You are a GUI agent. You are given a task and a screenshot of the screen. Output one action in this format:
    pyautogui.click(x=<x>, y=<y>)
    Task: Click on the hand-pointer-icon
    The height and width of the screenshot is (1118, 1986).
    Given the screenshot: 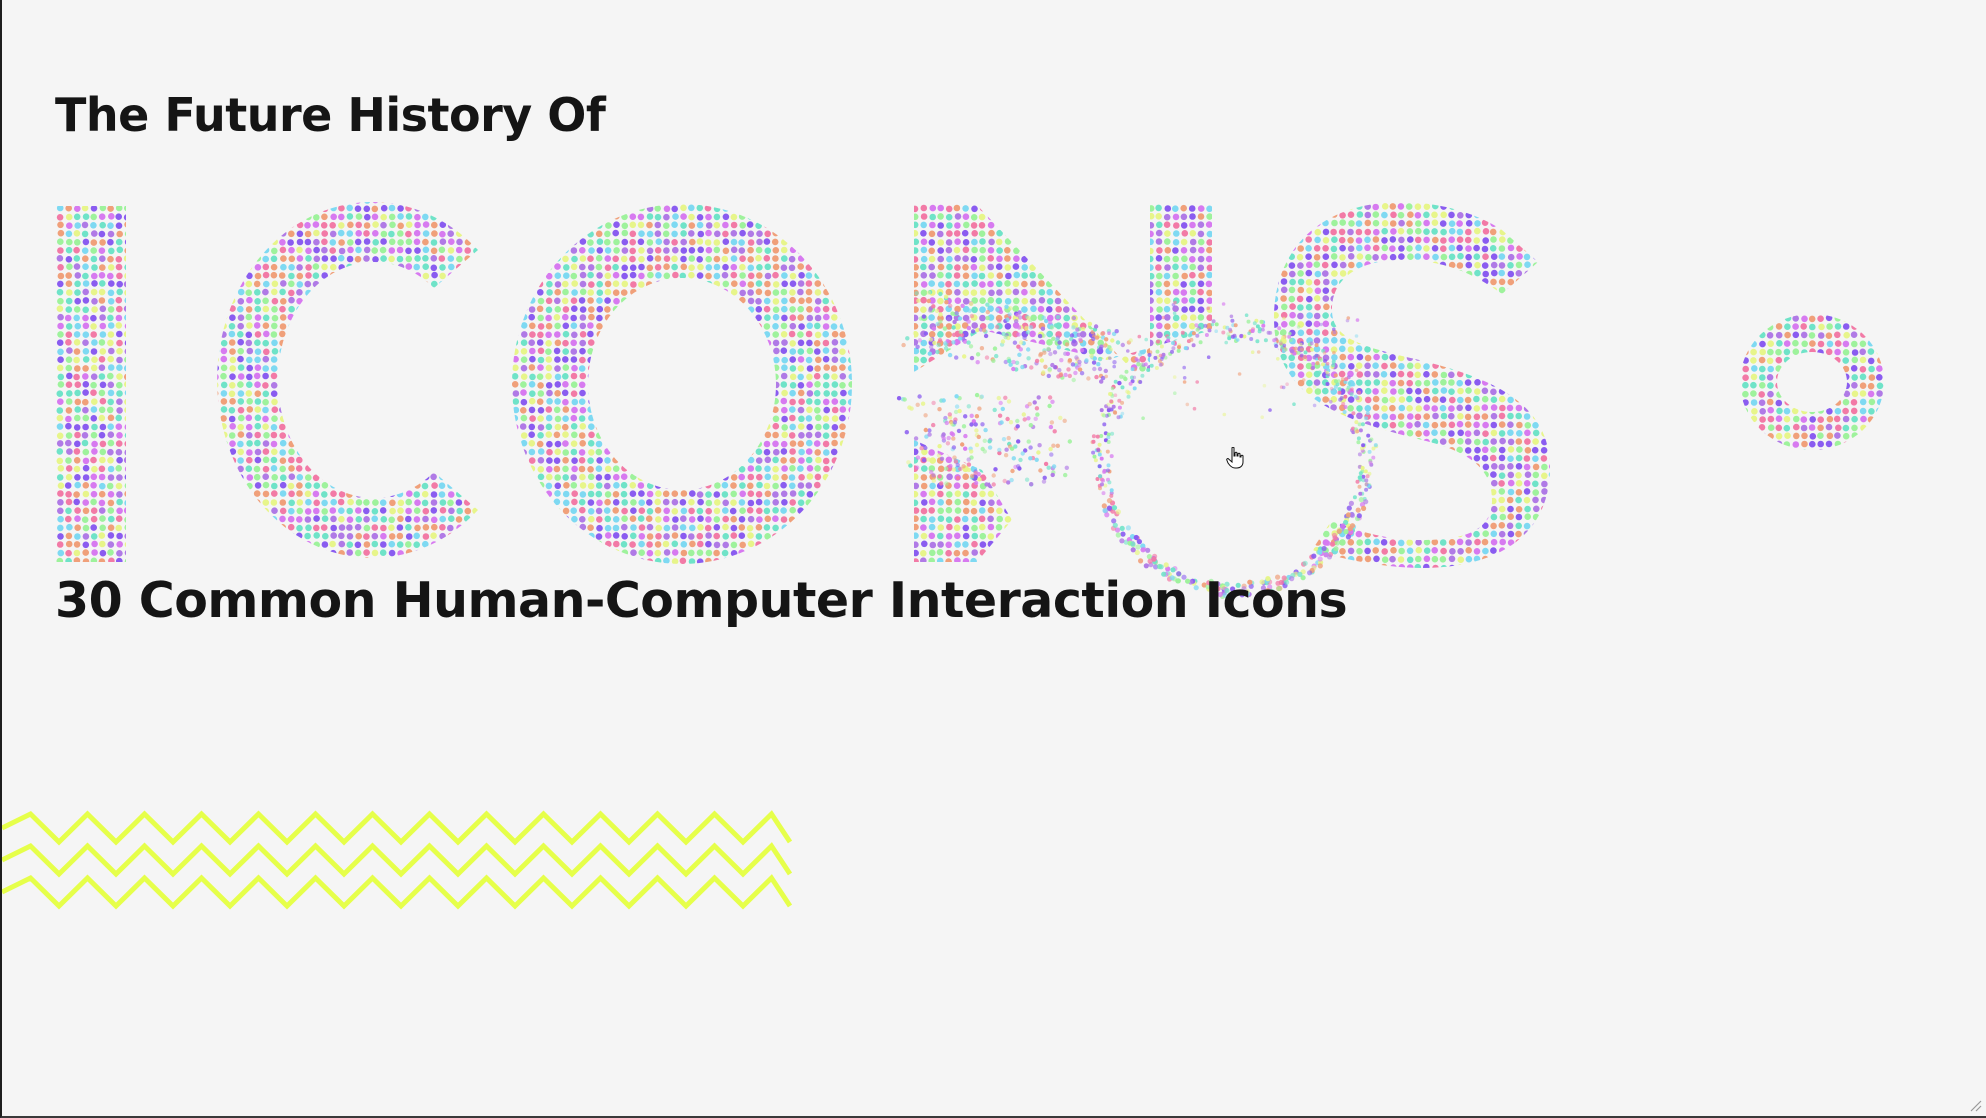 What is the action you would take?
    pyautogui.click(x=1235, y=458)
    